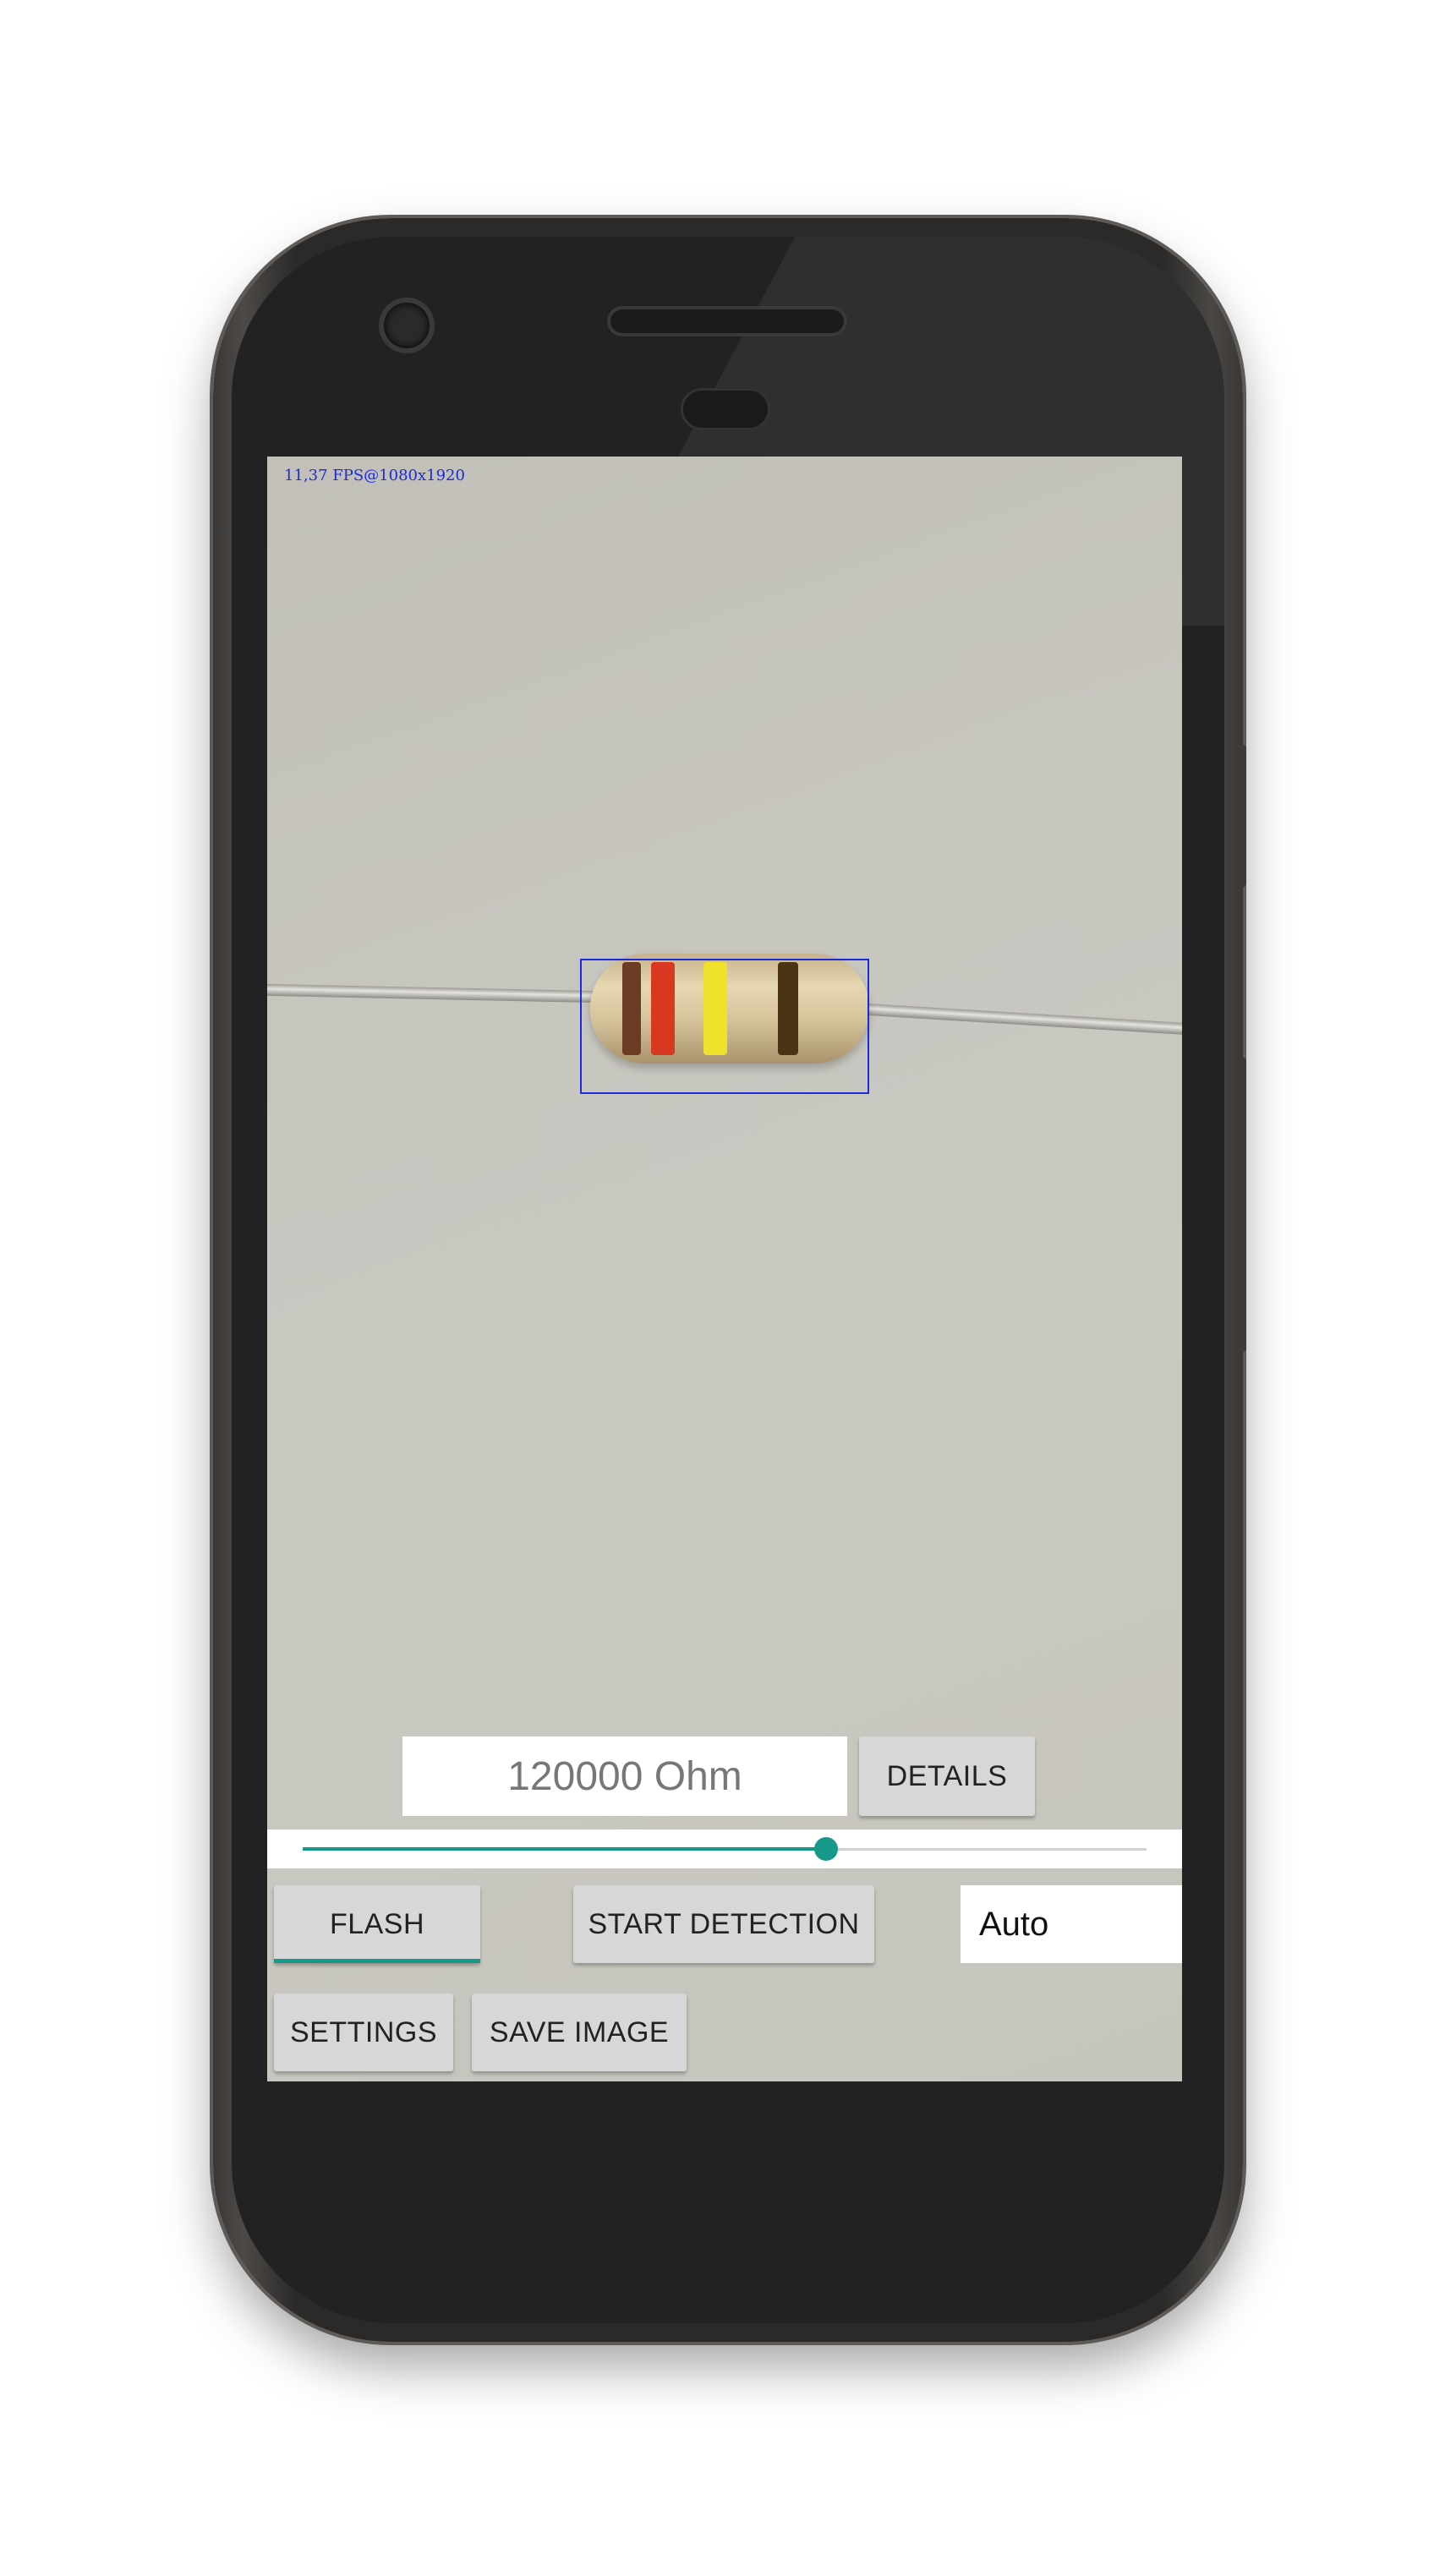 The image size is (1456, 2576). Describe the element at coordinates (1071, 1924) in the screenshot. I see `mode-select: Auto` at that location.